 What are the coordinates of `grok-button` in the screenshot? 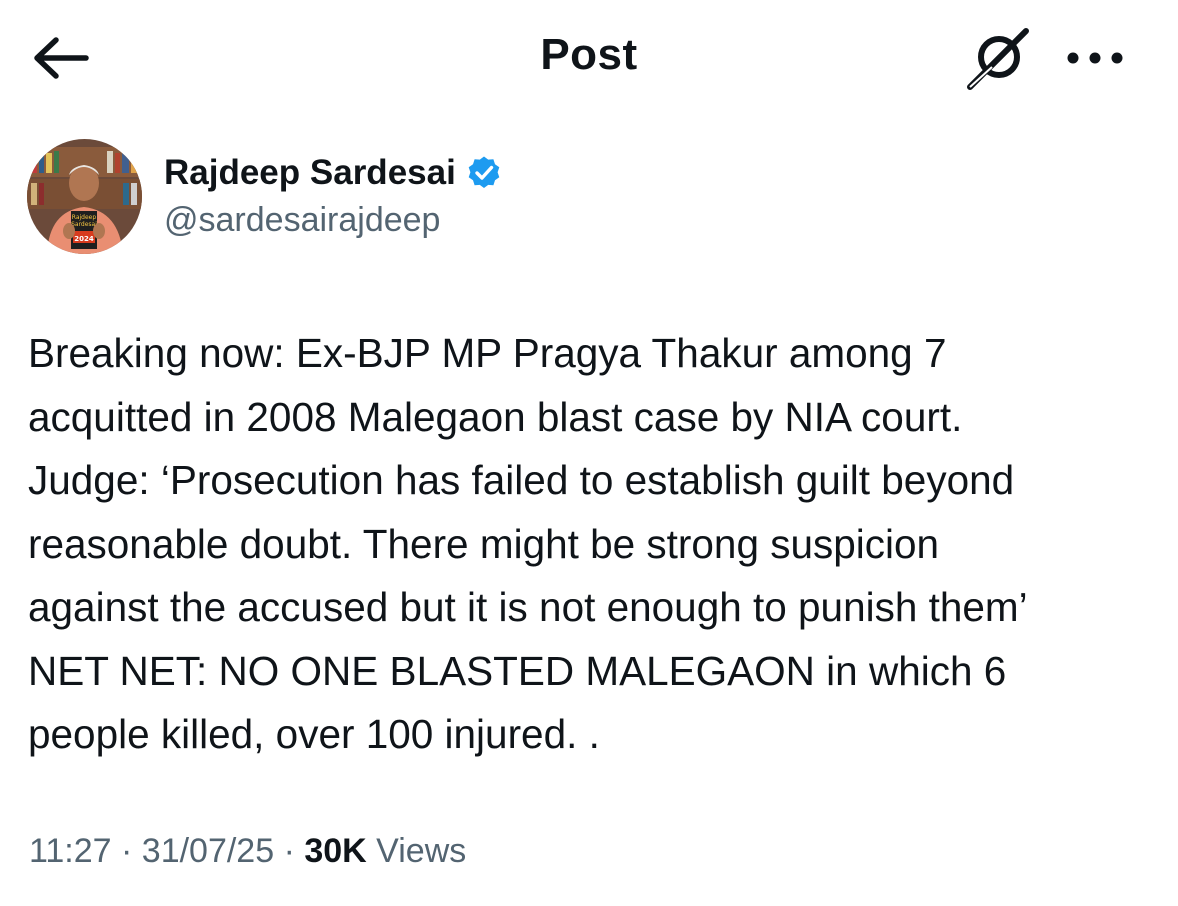 It's located at (999, 59).